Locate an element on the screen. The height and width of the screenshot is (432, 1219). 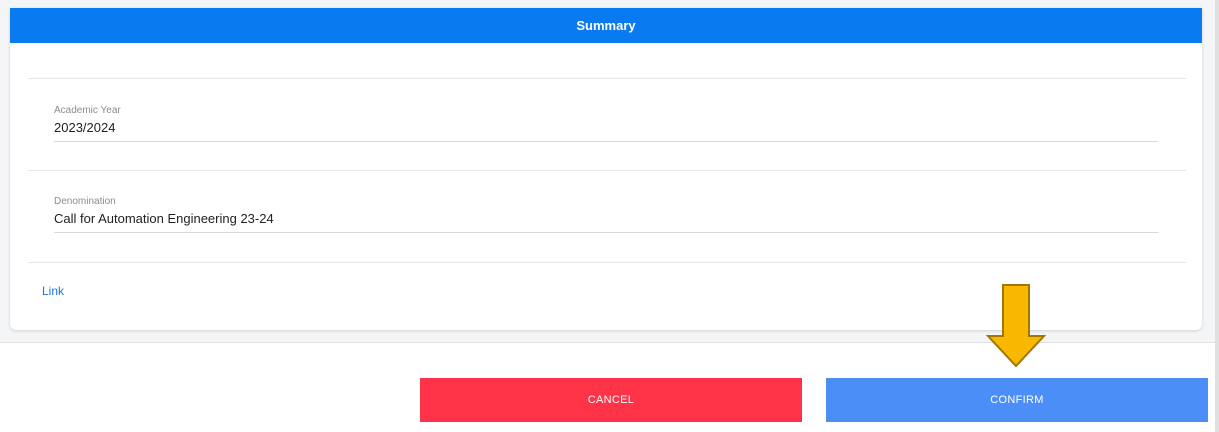
arrow-down-icon is located at coordinates (1016, 326).